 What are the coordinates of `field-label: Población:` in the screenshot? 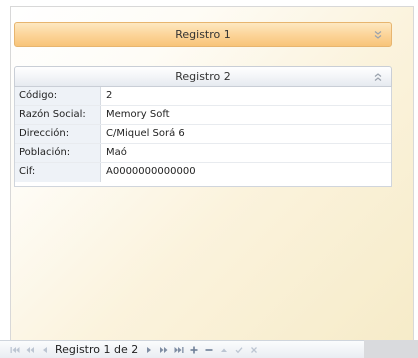 It's located at (58, 153).